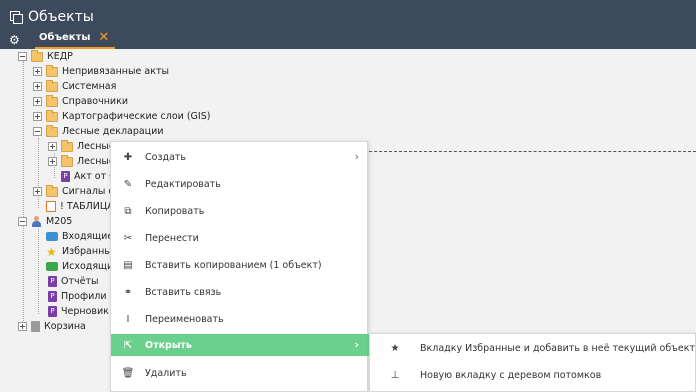 The image size is (696, 392). Describe the element at coordinates (240, 184) in the screenshot. I see `menu-item-edit: ✎ Редактировать` at that location.